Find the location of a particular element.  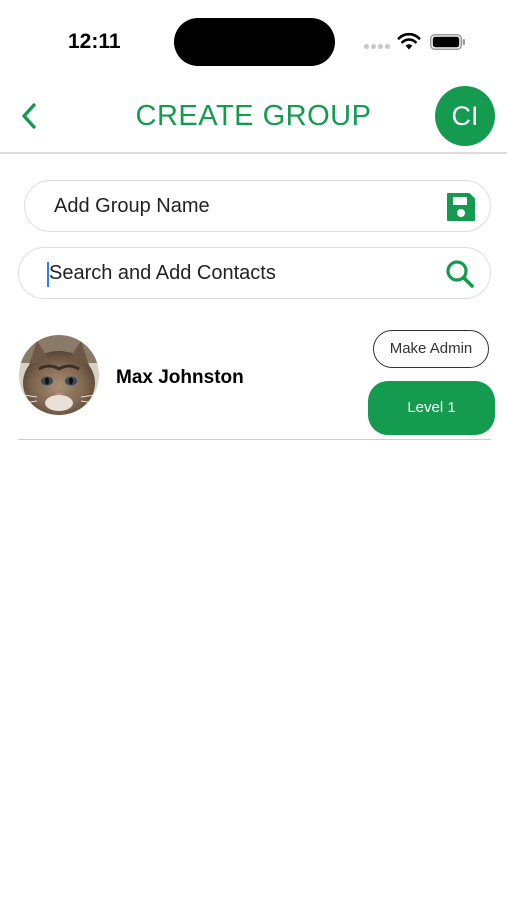

page-title: CREATE GROUP is located at coordinates (253, 116).